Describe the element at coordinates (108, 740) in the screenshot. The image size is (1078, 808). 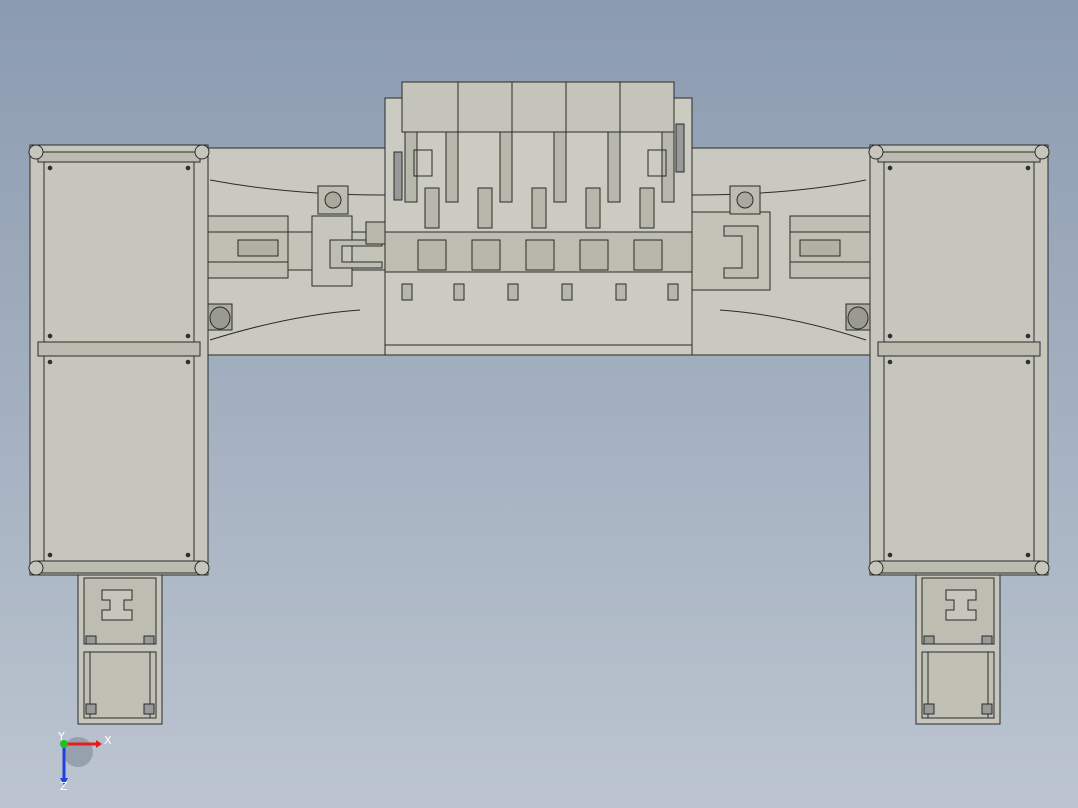
I see `x-axis-label: X` at that location.